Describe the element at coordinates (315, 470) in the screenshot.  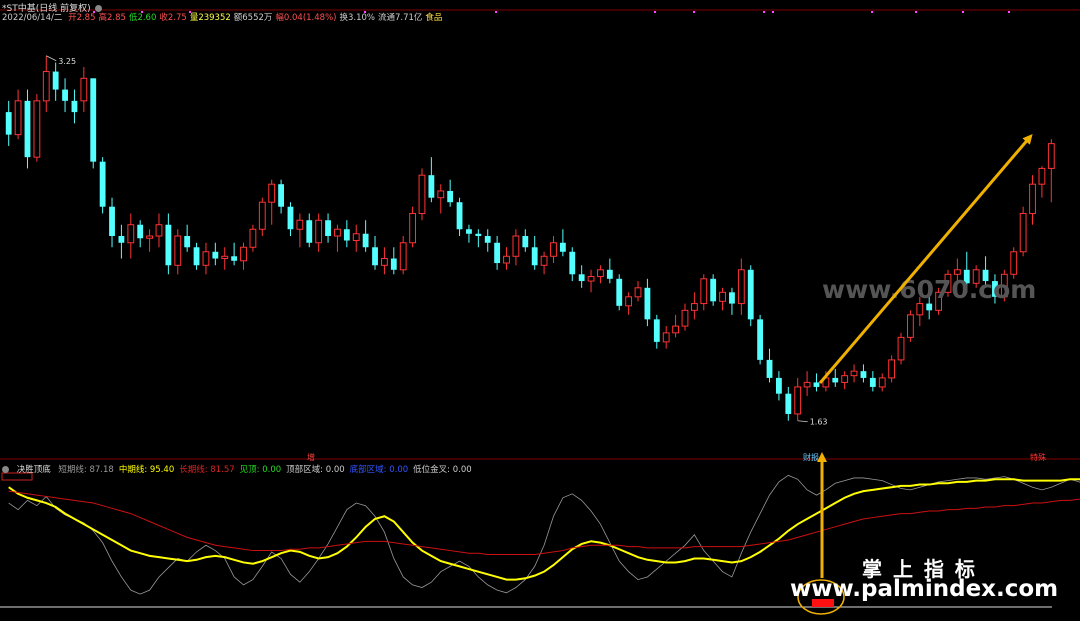
I see `indicator-field-4: 顶部区域: 0.00` at that location.